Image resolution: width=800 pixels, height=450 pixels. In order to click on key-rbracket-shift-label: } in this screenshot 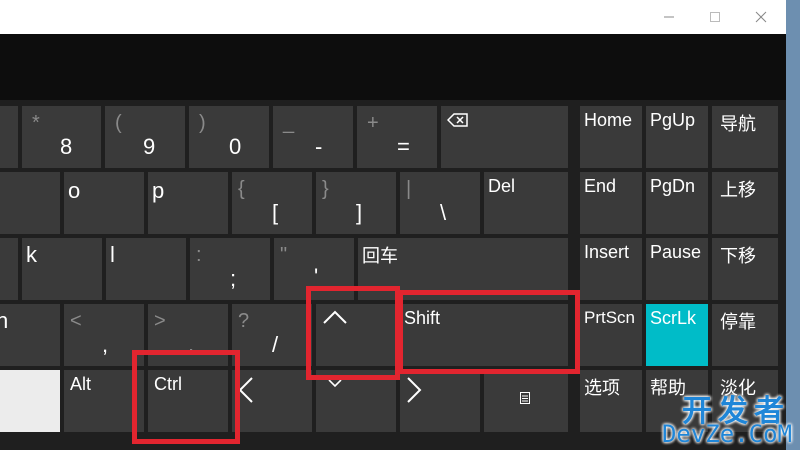, I will do `click(325, 189)`.